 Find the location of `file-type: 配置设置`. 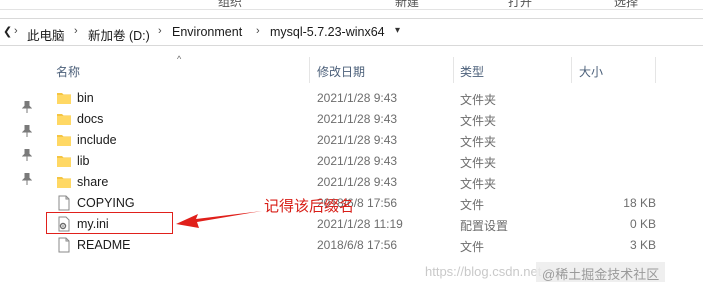

file-type: 配置设置 is located at coordinates (484, 226).